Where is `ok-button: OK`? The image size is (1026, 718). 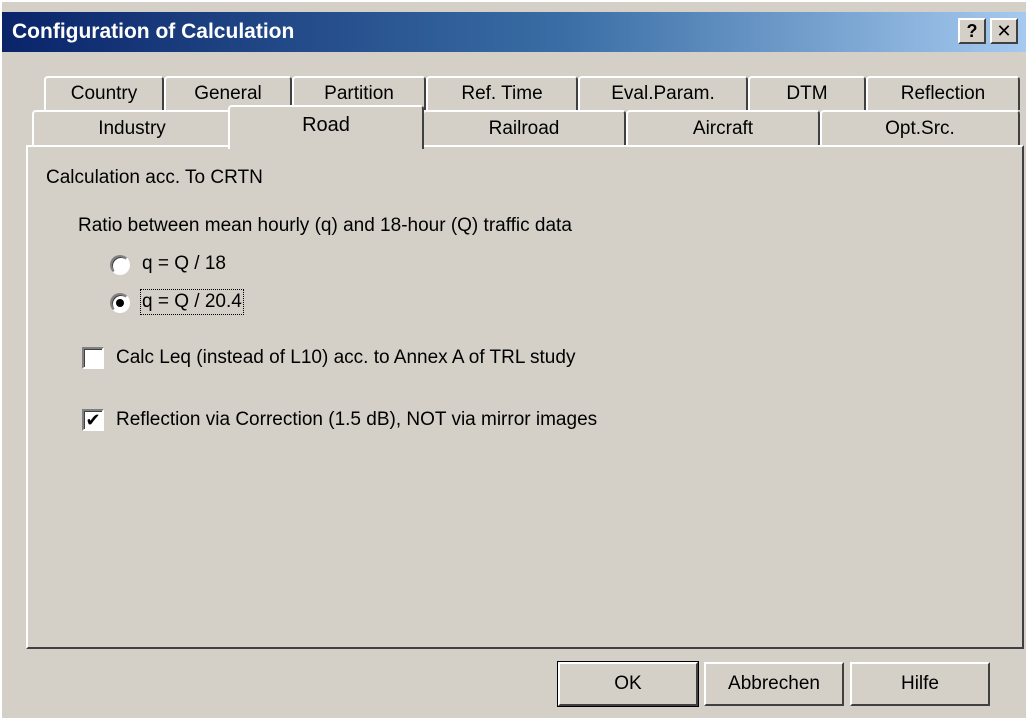 ok-button: OK is located at coordinates (628, 684).